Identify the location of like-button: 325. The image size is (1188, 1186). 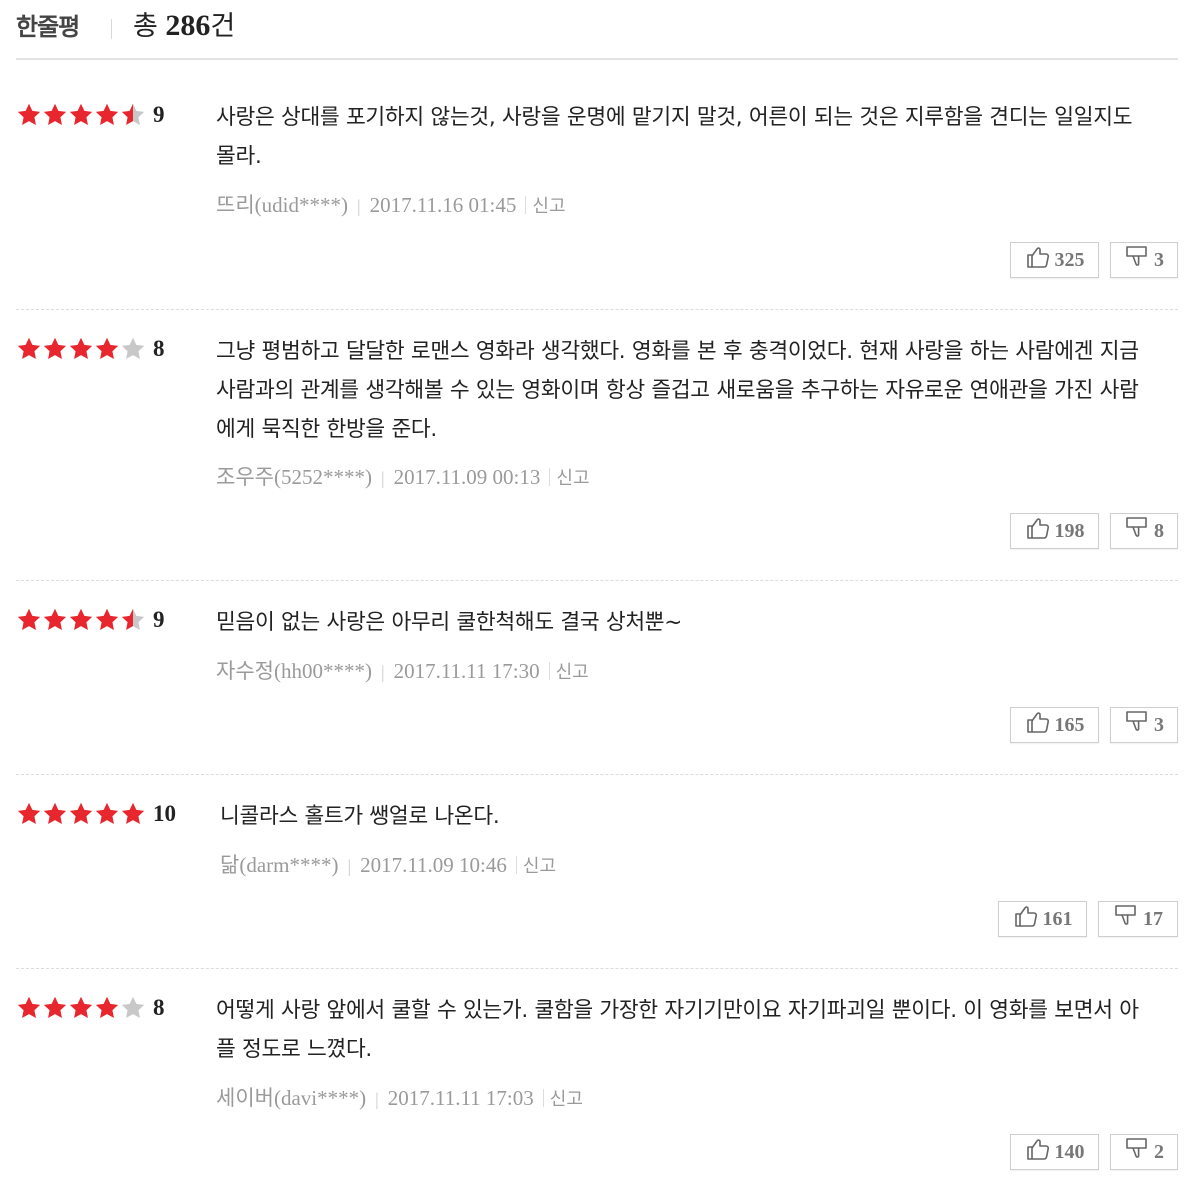
(1054, 260).